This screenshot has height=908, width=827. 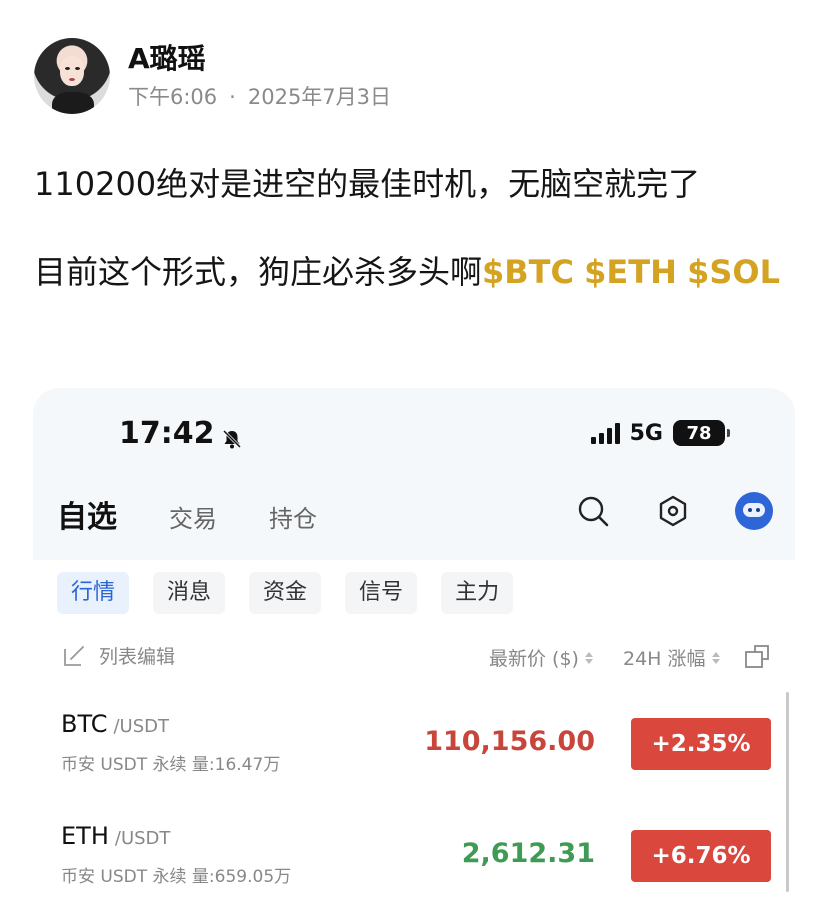 I want to click on author-avatar, so click(x=72, y=76).